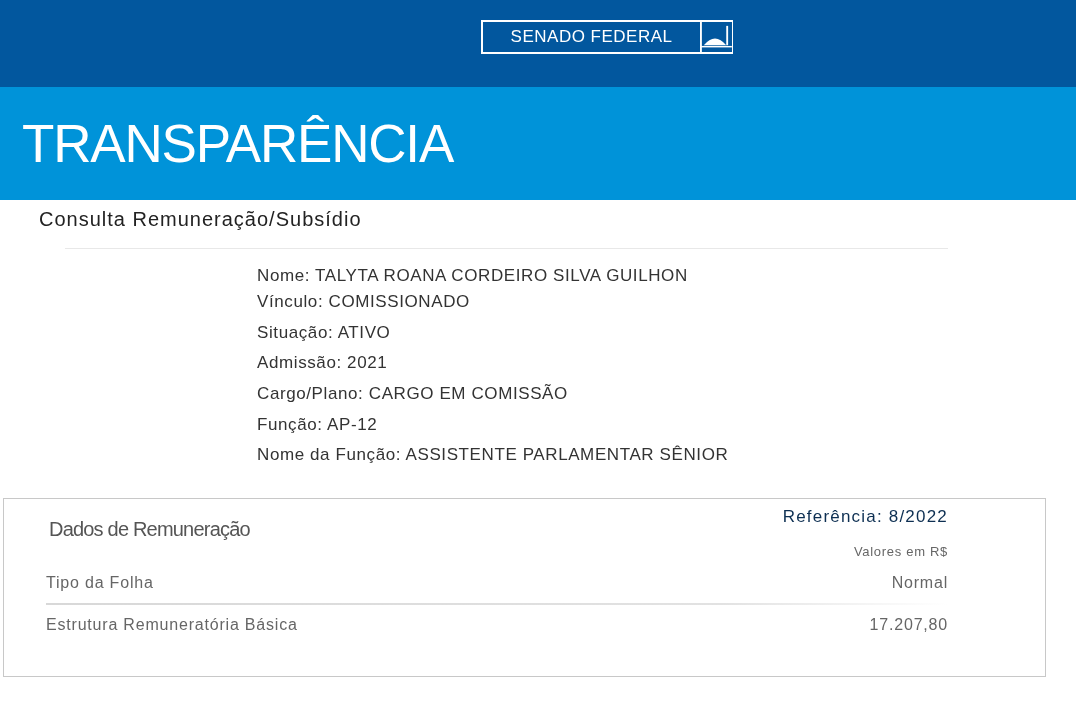 The width and height of the screenshot is (1076, 728). What do you see at coordinates (412, 394) in the screenshot?
I see `detail-line: Cargo/Plano: CARGO EM COMISSÃO` at bounding box center [412, 394].